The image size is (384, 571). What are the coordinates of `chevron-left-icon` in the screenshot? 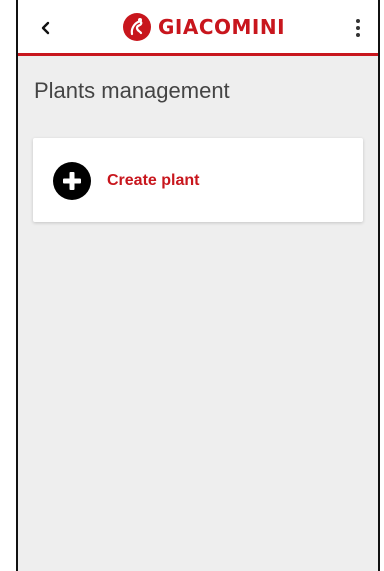 It's located at (45, 28).